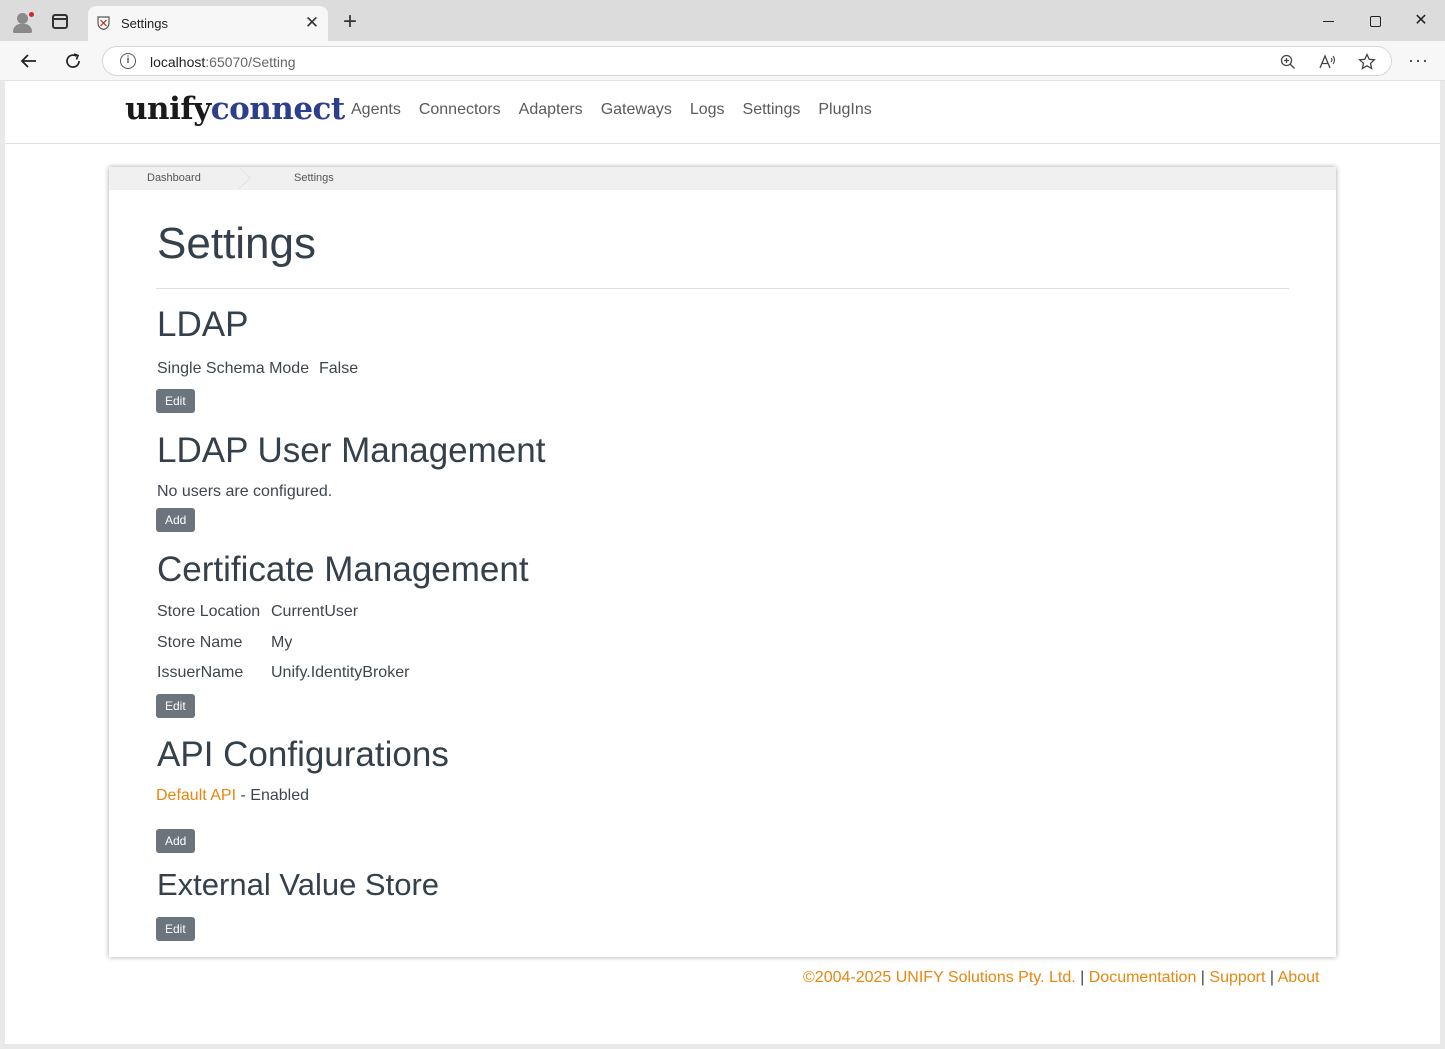 This screenshot has width=1445, height=1049. I want to click on store-name-value: My, so click(282, 642).